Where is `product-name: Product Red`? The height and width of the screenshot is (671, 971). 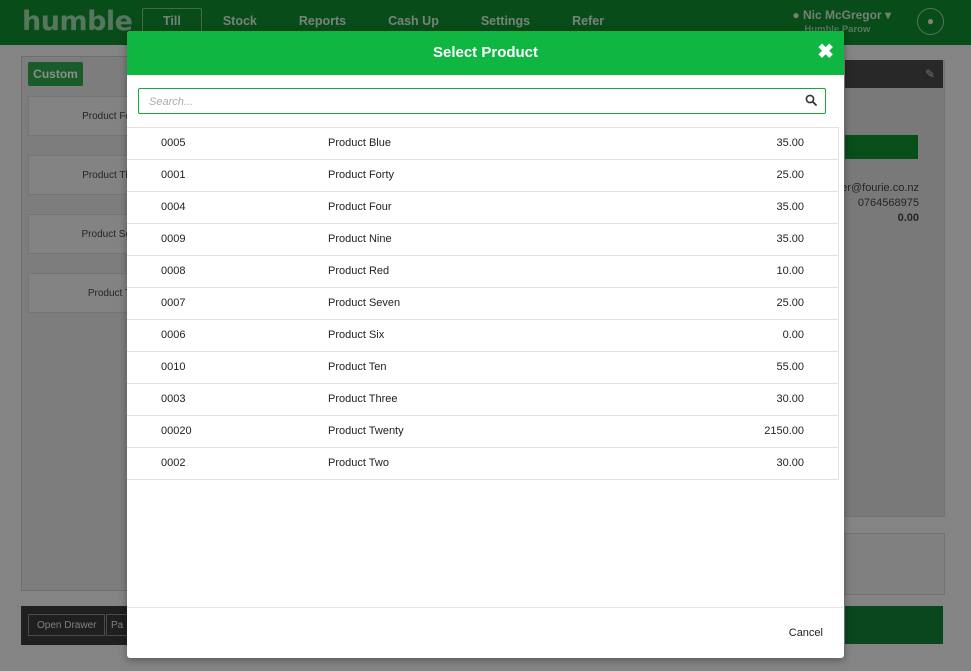 product-name: Product Red is located at coordinates (359, 271).